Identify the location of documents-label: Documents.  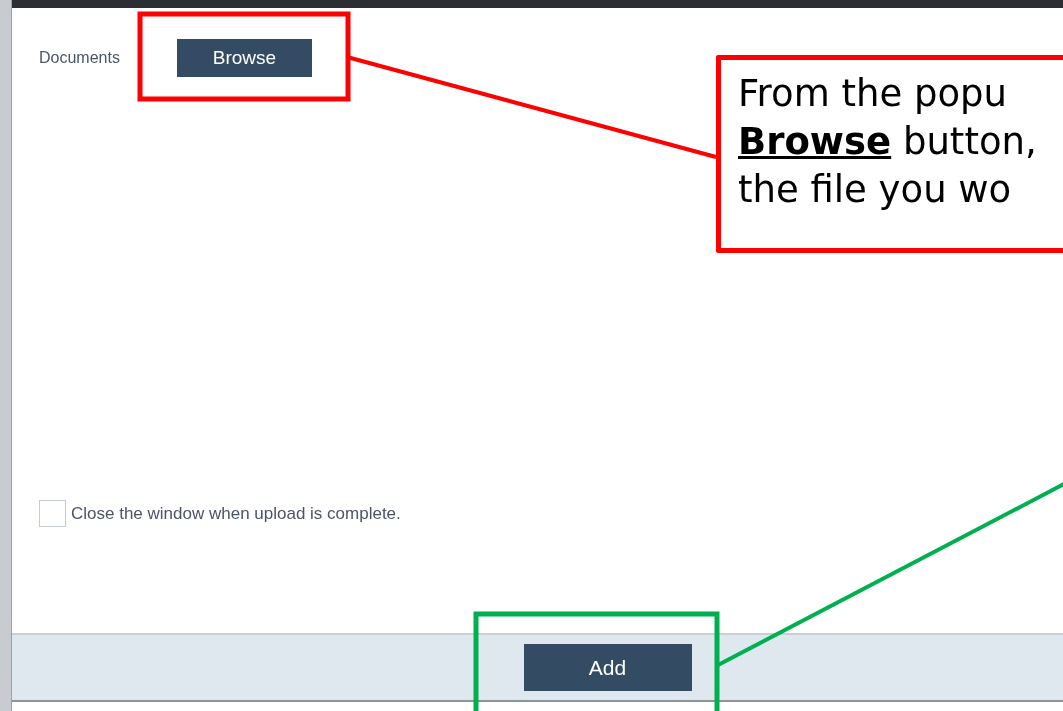
(79, 58).